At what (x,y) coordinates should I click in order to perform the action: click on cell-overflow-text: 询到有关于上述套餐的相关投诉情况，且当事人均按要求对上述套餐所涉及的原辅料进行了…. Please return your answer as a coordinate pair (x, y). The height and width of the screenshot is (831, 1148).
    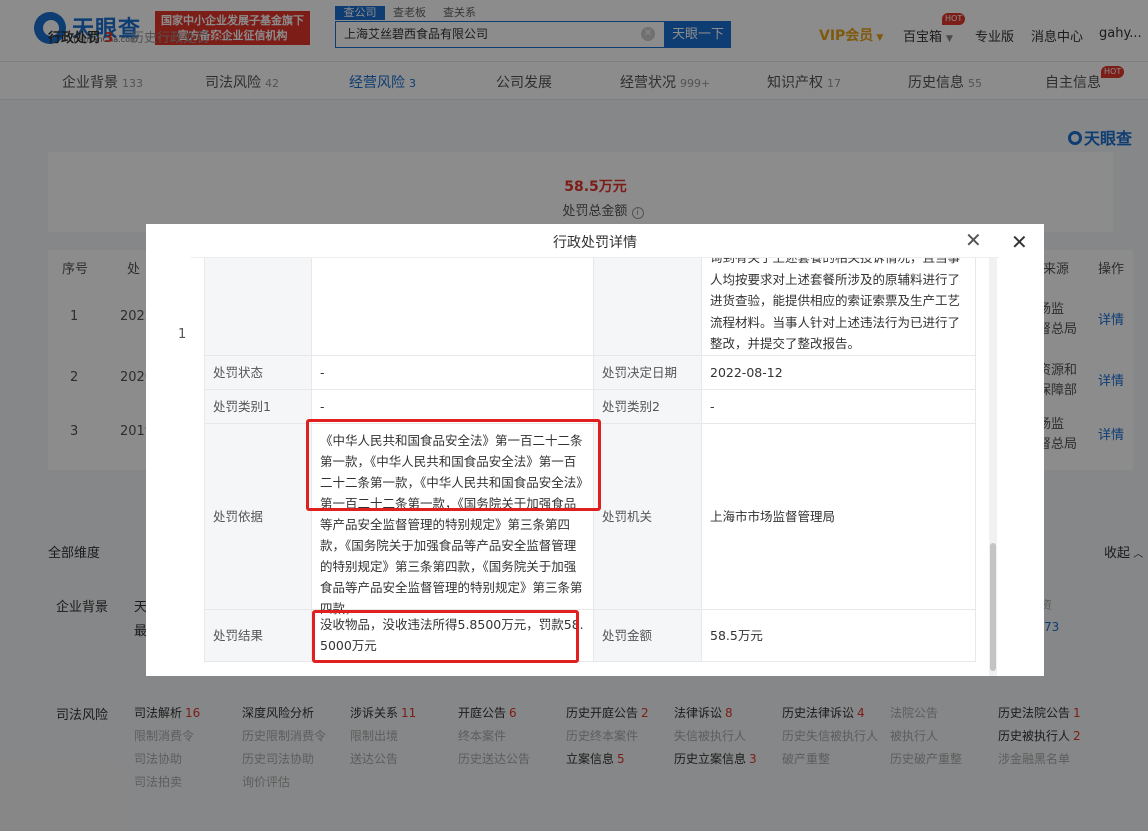
    Looking at the image, I should click on (839, 307).